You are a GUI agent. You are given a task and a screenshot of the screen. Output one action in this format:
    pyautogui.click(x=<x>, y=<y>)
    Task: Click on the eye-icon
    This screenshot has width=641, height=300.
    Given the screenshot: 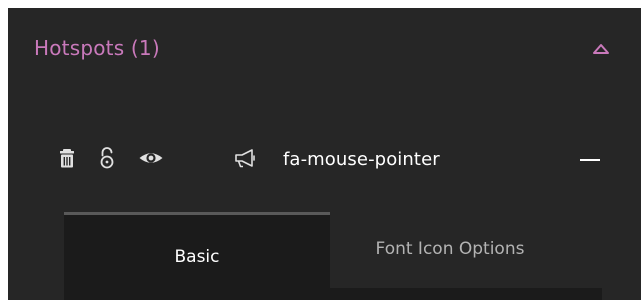 What is the action you would take?
    pyautogui.click(x=151, y=158)
    